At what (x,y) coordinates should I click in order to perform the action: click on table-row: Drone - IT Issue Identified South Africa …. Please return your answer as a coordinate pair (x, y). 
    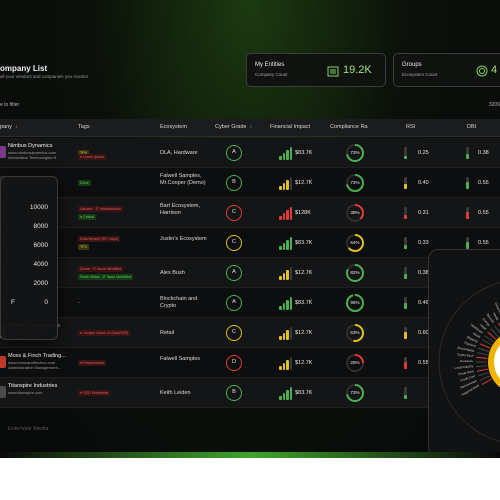
    Looking at the image, I should click on (250, 273).